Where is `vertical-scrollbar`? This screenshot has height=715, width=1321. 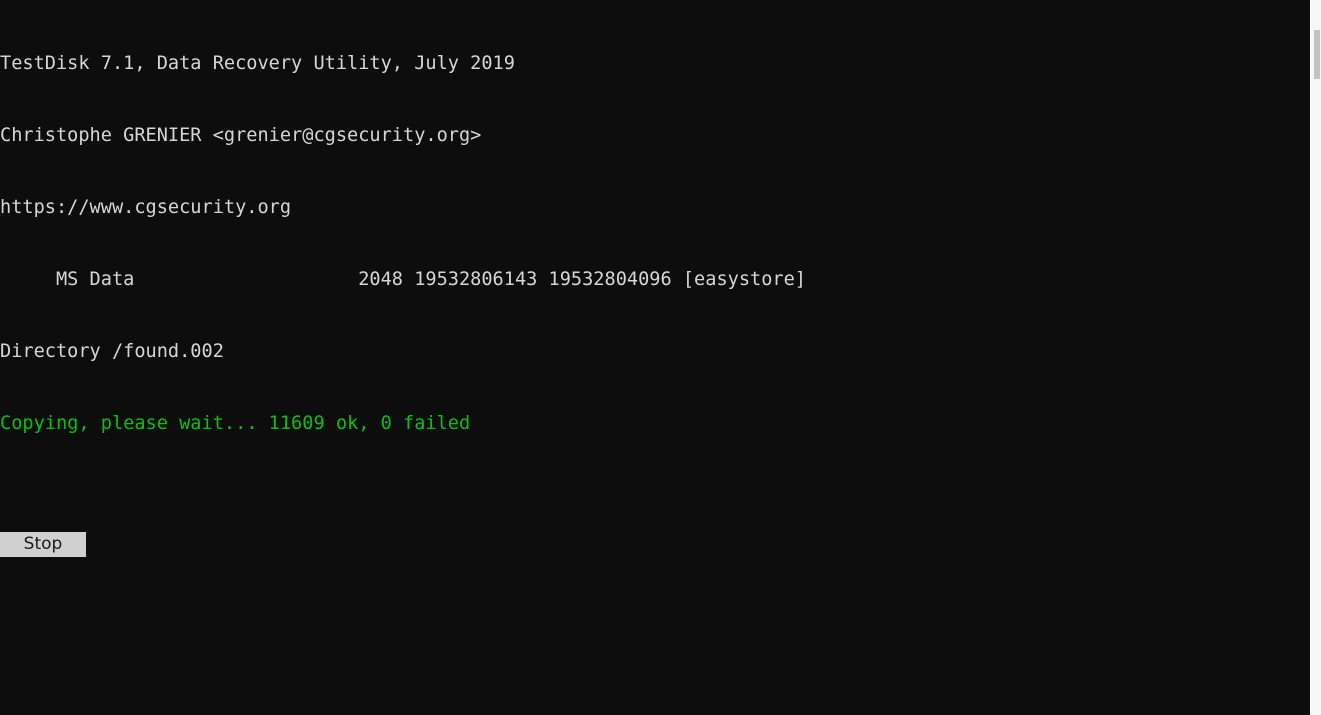
vertical-scrollbar is located at coordinates (1315, 357).